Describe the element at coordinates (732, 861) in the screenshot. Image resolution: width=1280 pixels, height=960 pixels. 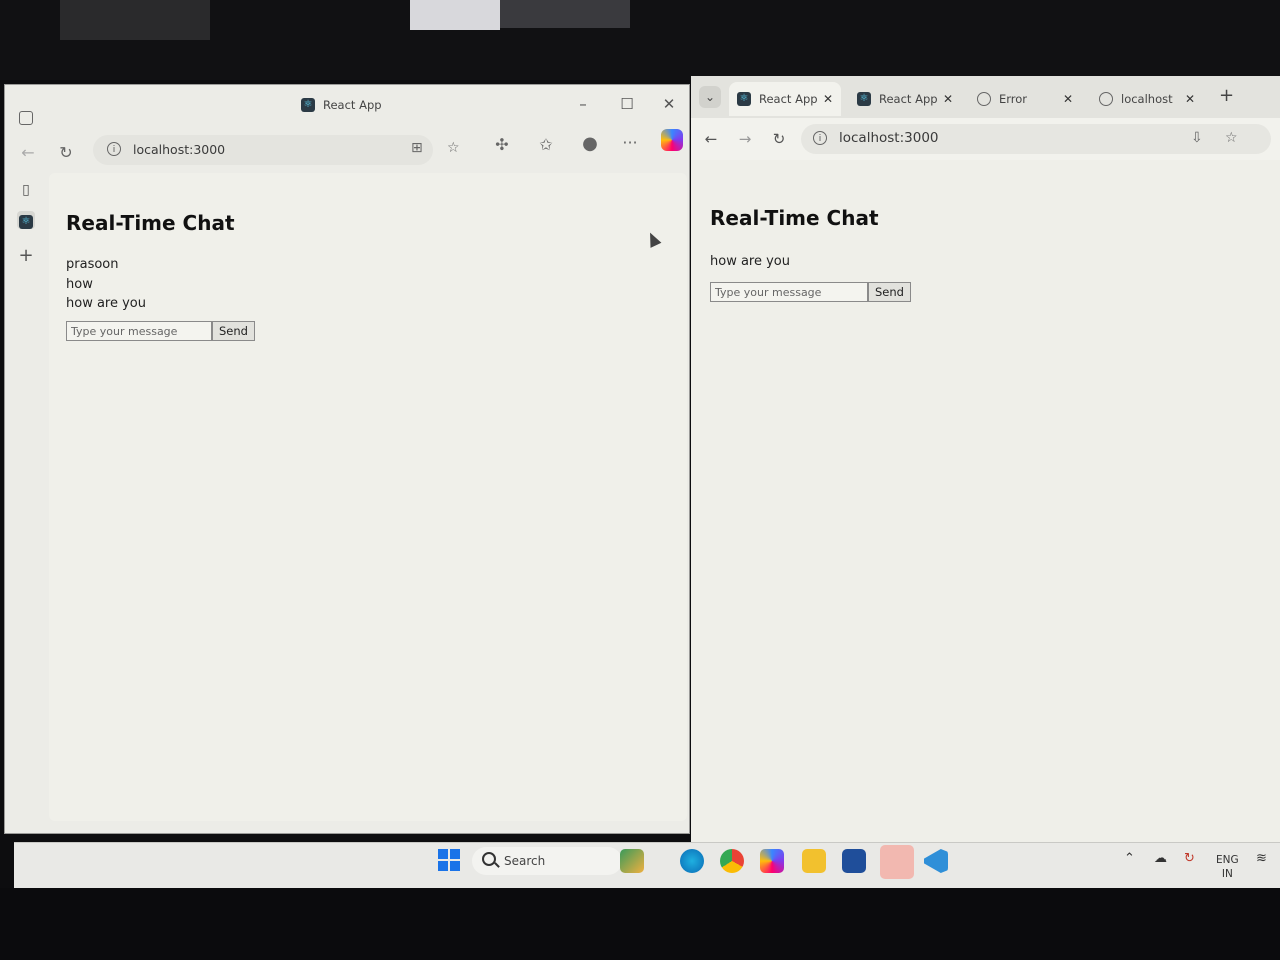
I see `chrome-browser-icon` at that location.